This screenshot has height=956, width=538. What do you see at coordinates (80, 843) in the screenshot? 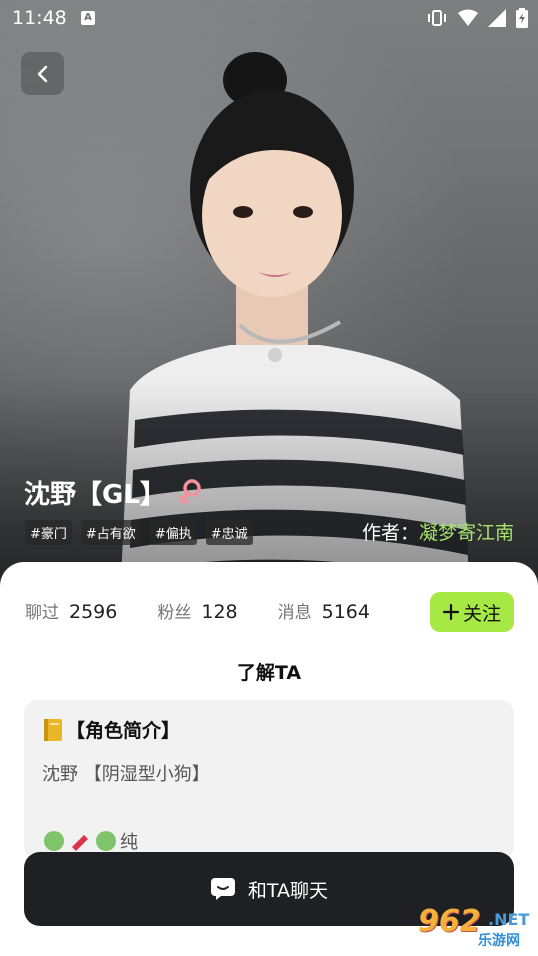
I see `lipstick-icon` at bounding box center [80, 843].